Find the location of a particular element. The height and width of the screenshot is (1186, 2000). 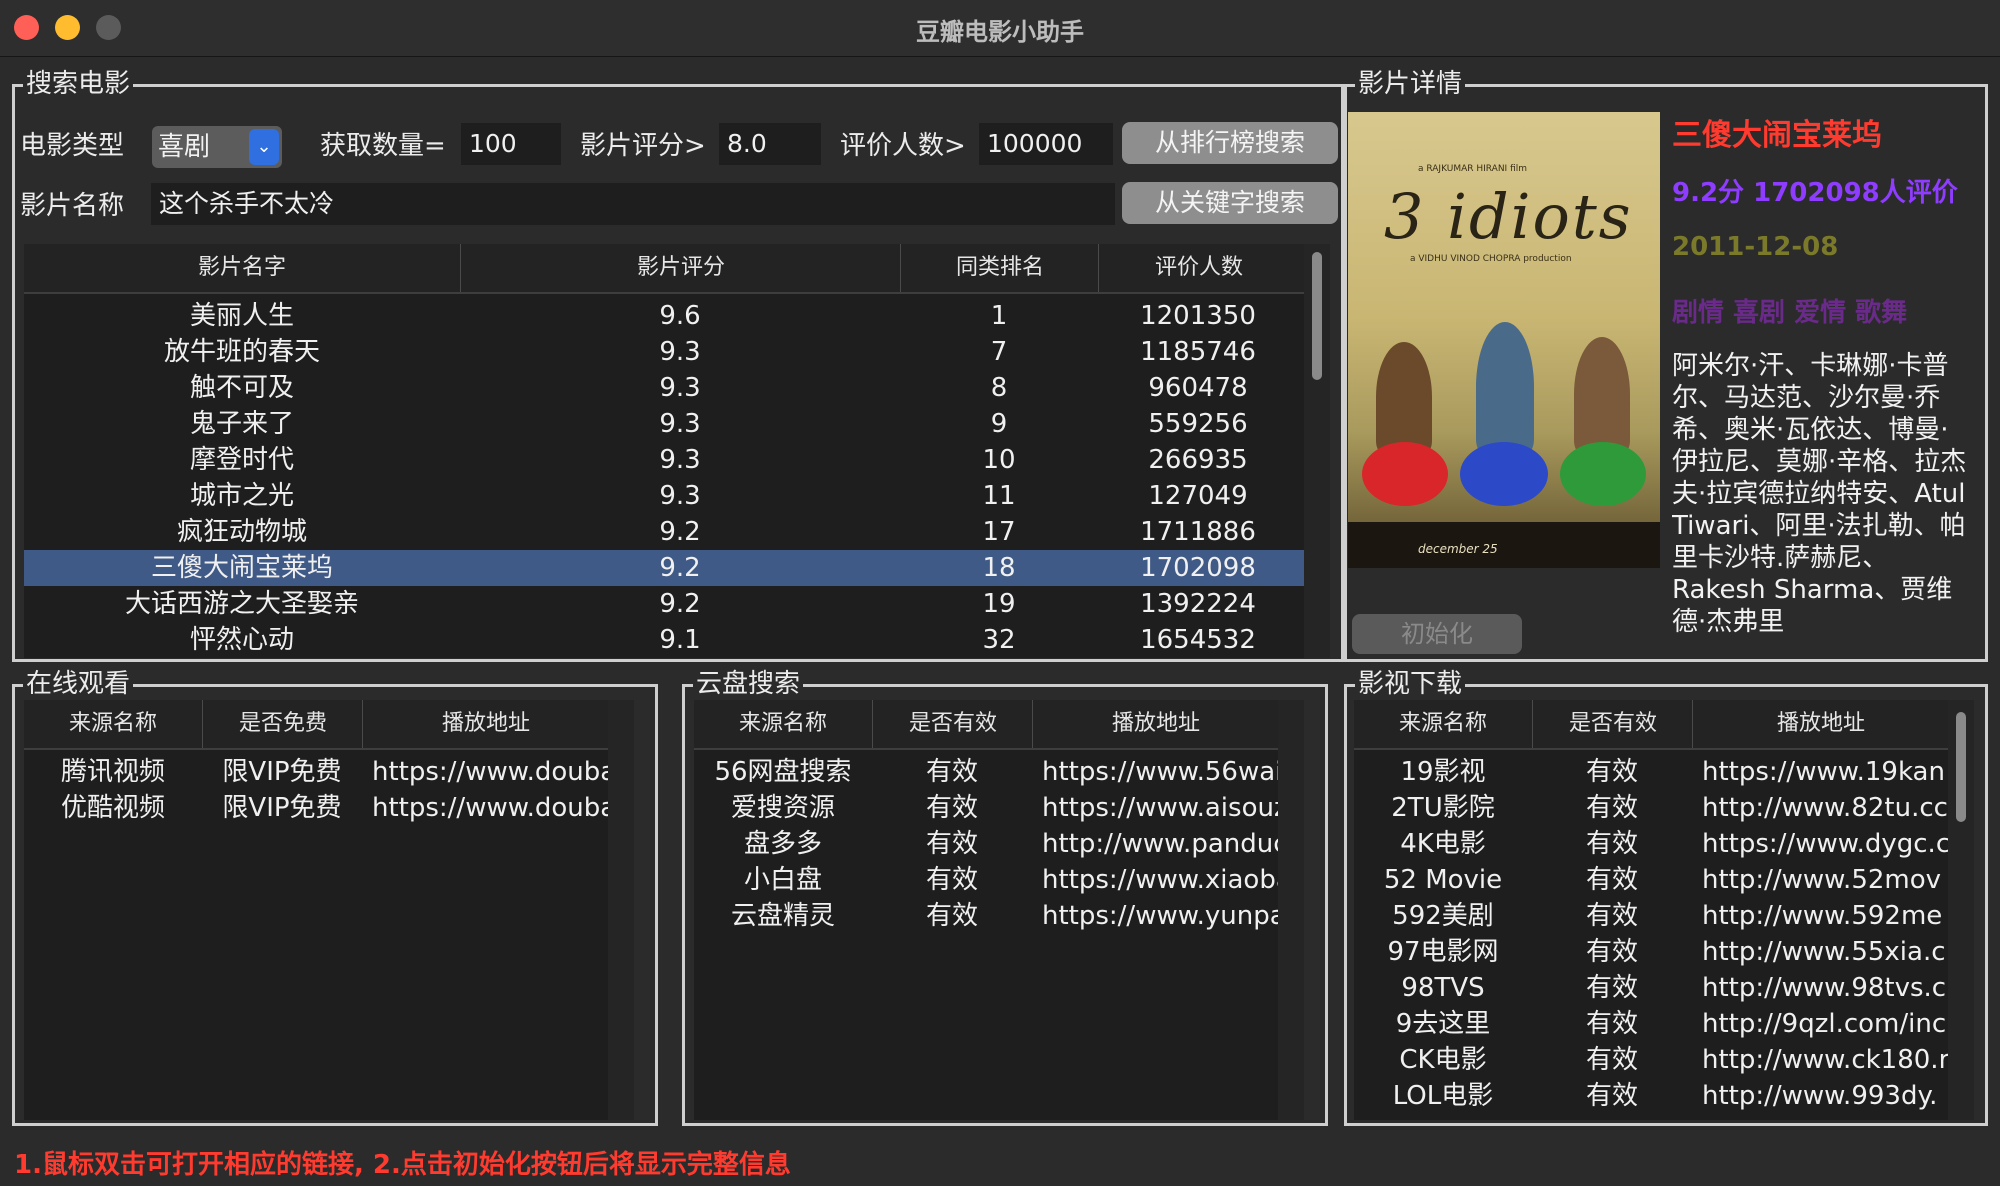

table-row: 52 Movie 有效 http://www.52mov is located at coordinates (1664, 880).